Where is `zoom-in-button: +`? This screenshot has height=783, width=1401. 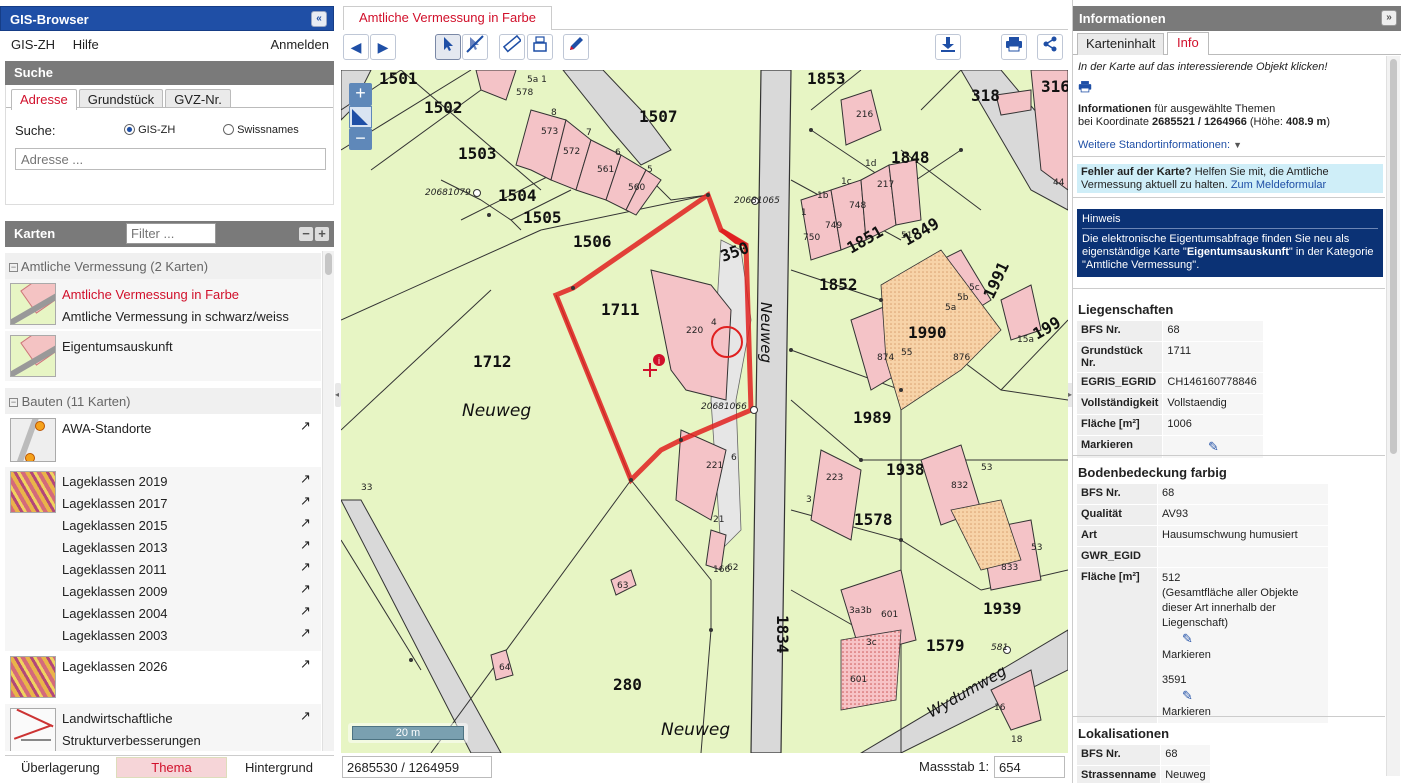
zoom-in-button: + is located at coordinates (360, 94).